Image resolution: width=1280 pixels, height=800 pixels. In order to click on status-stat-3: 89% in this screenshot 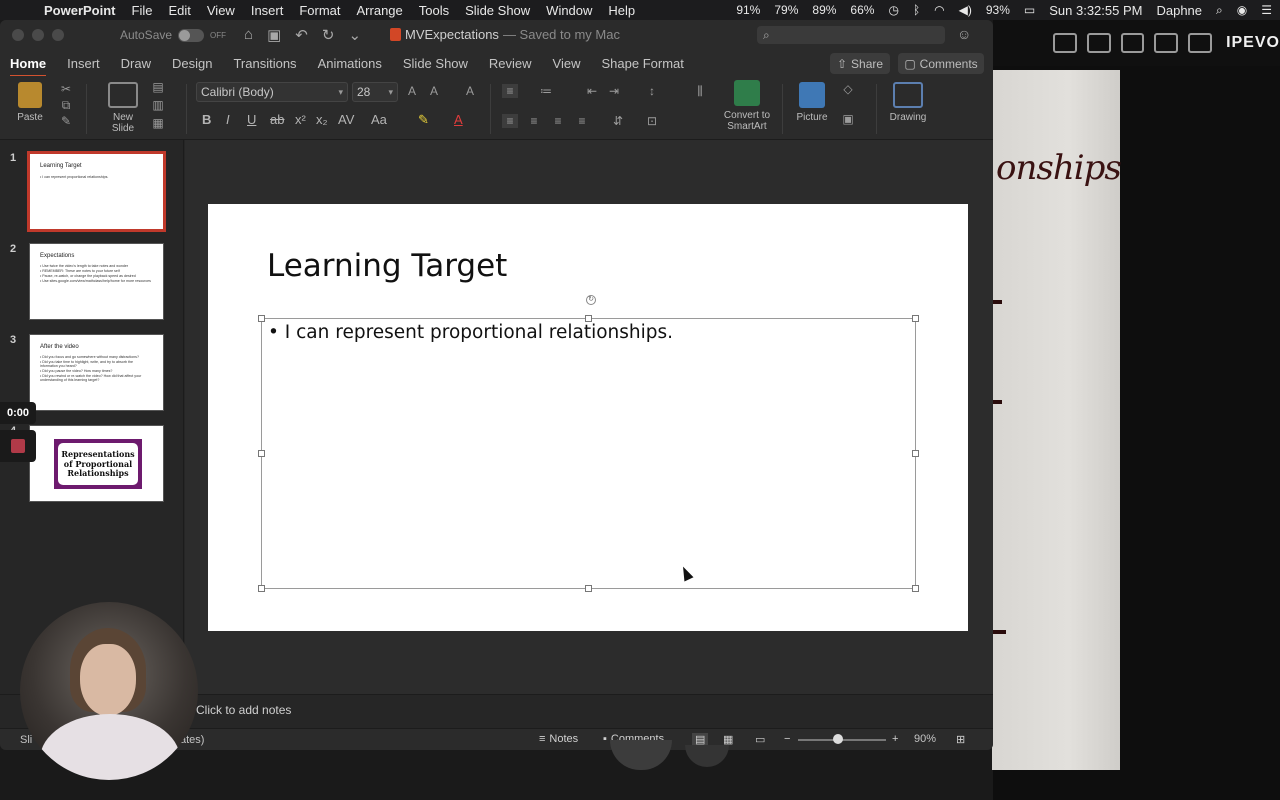, I will do `click(824, 10)`.